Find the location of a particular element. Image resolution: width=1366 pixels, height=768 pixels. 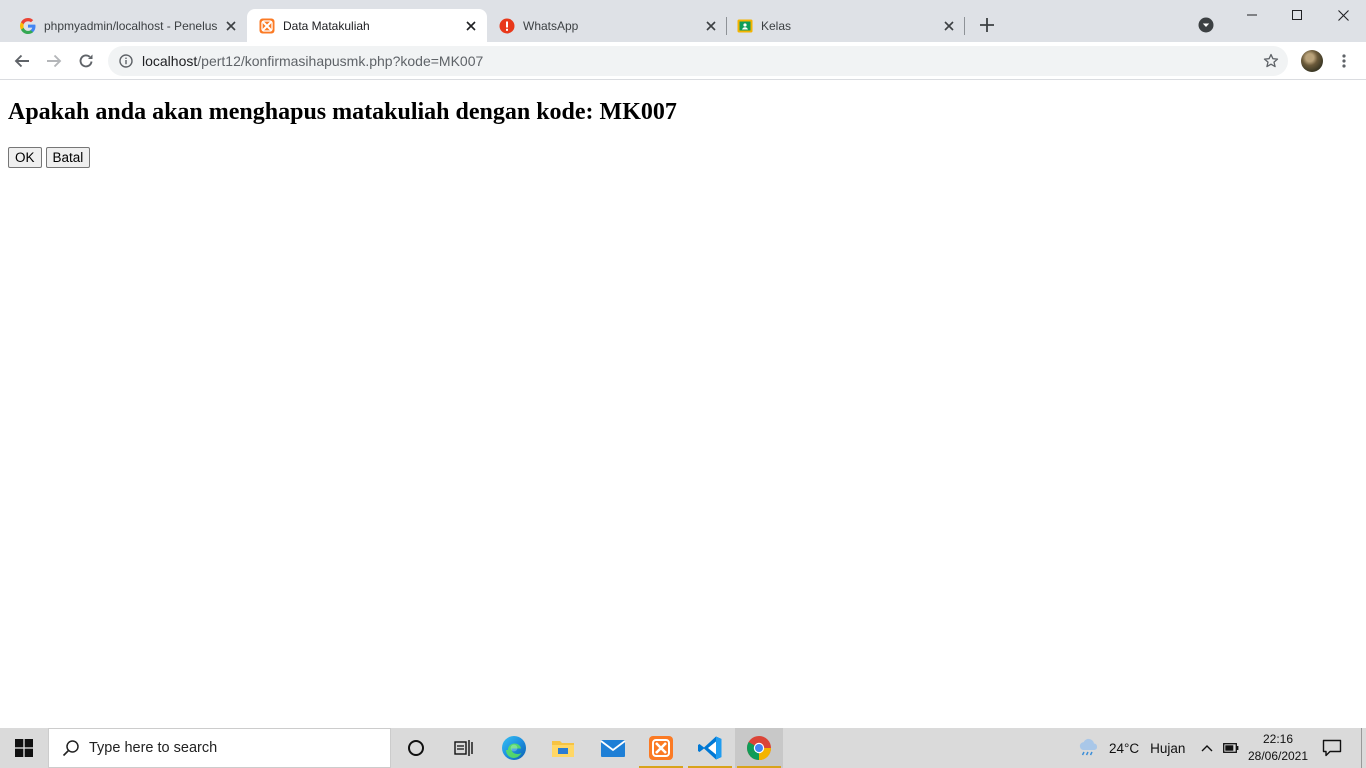

vscode-icon is located at coordinates (710, 748).